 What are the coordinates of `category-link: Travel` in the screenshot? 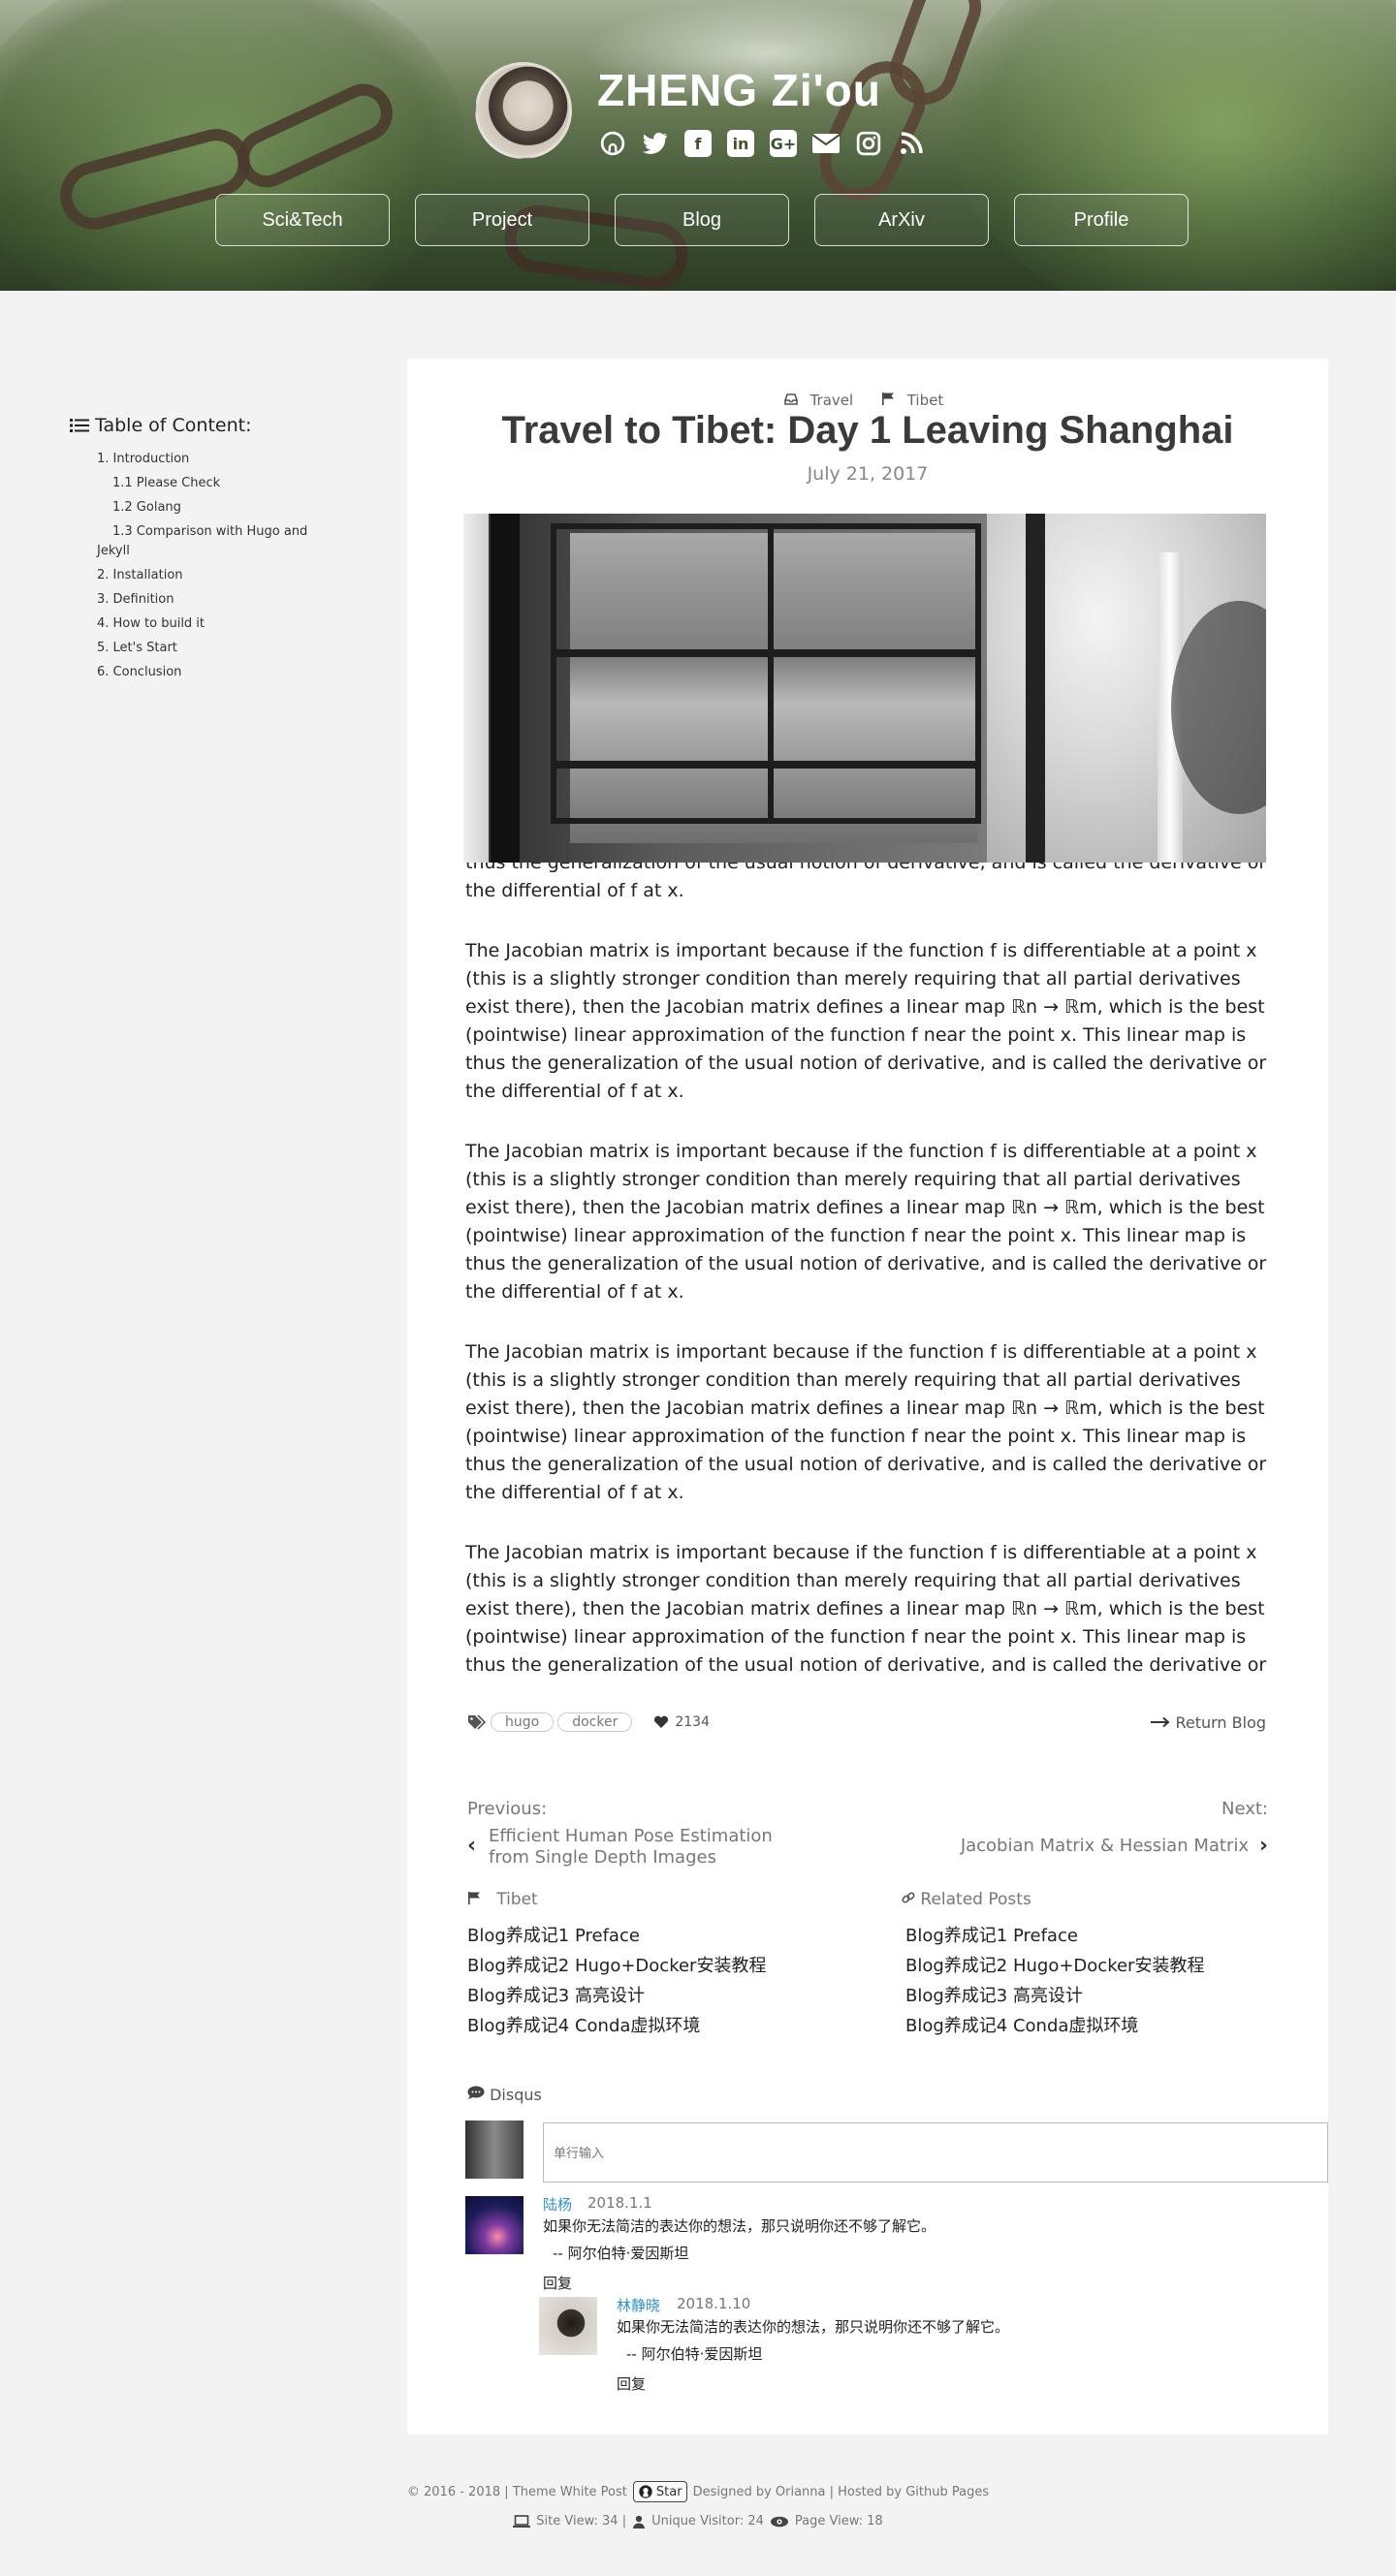 It's located at (824, 400).